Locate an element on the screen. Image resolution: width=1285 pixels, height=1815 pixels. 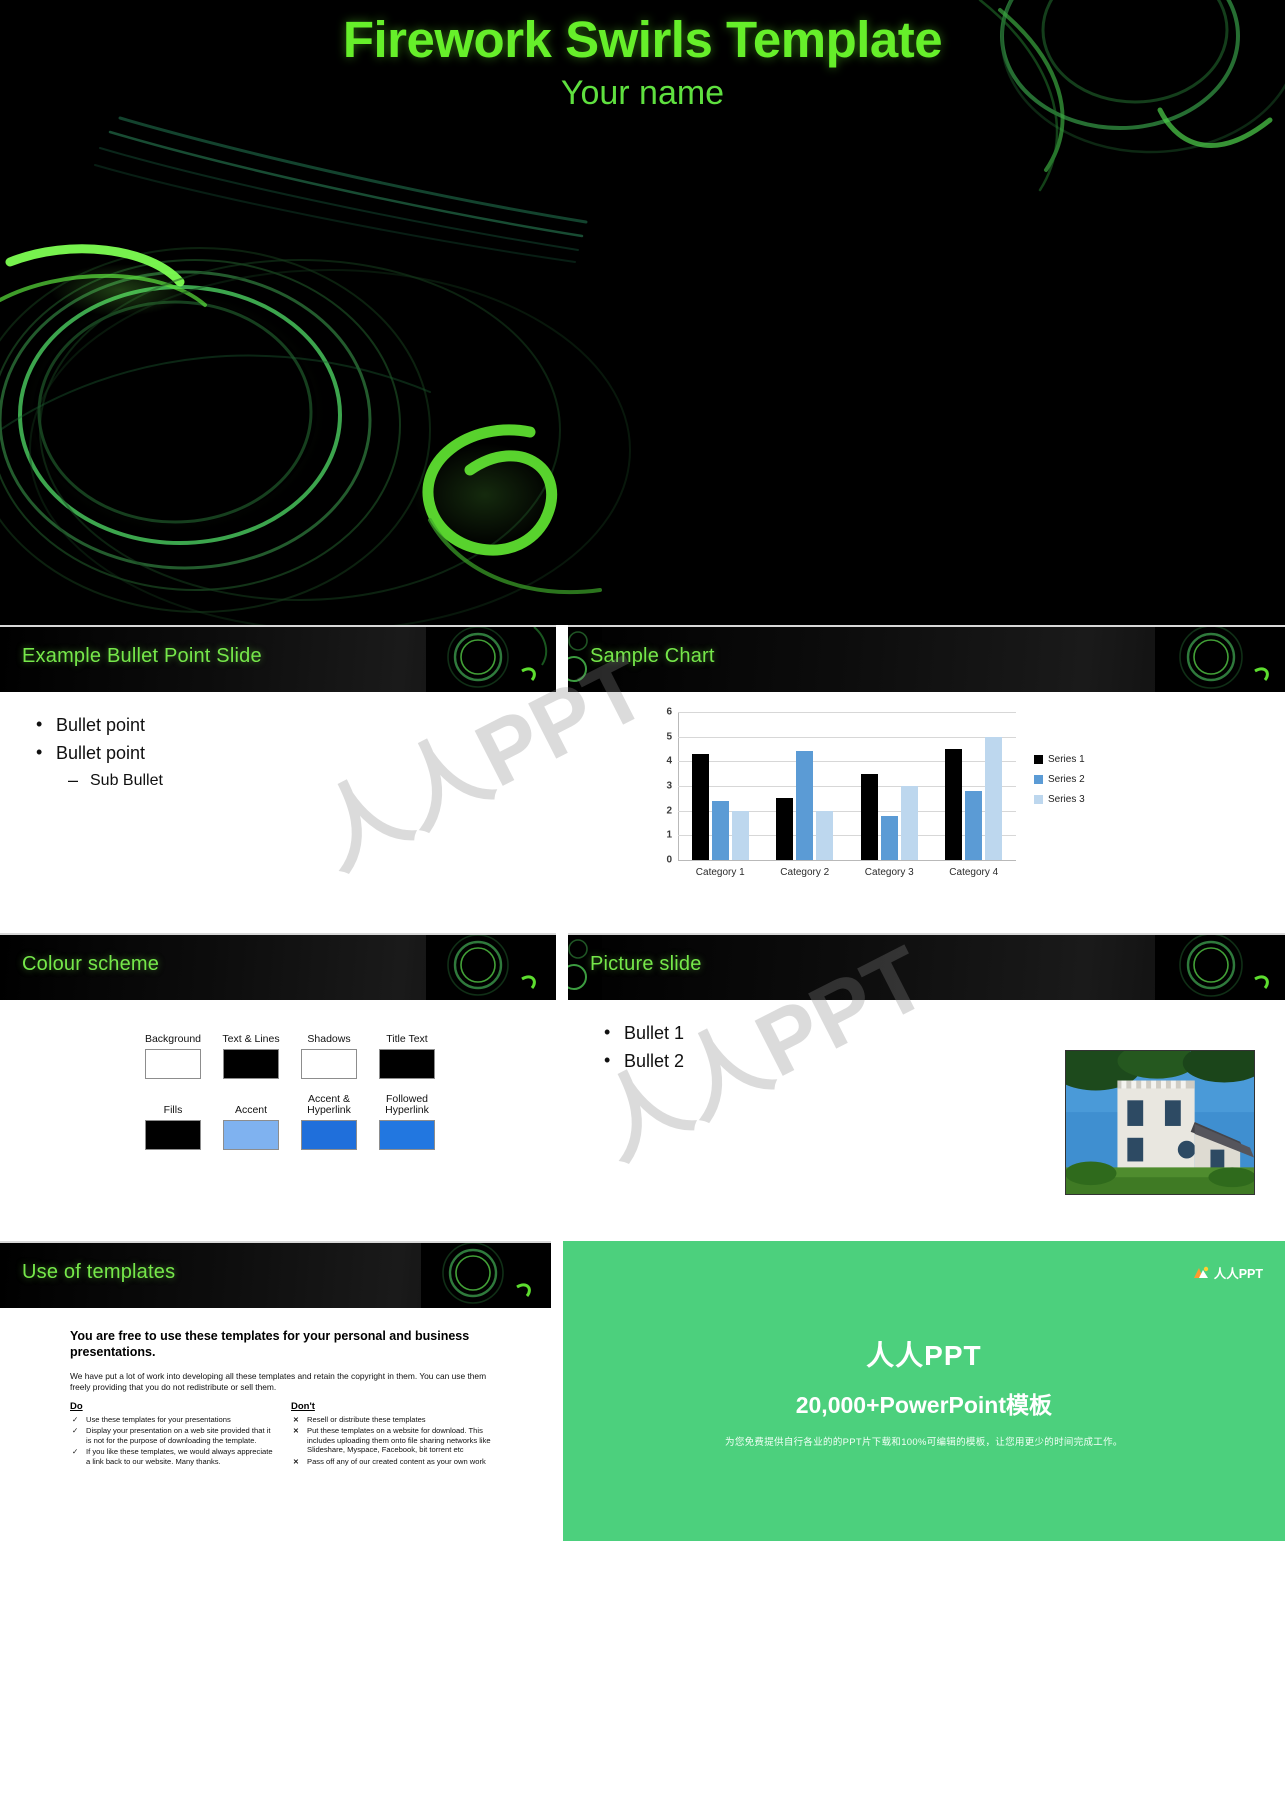
y-axis-tick: 5 is located at coordinates (669, 737).